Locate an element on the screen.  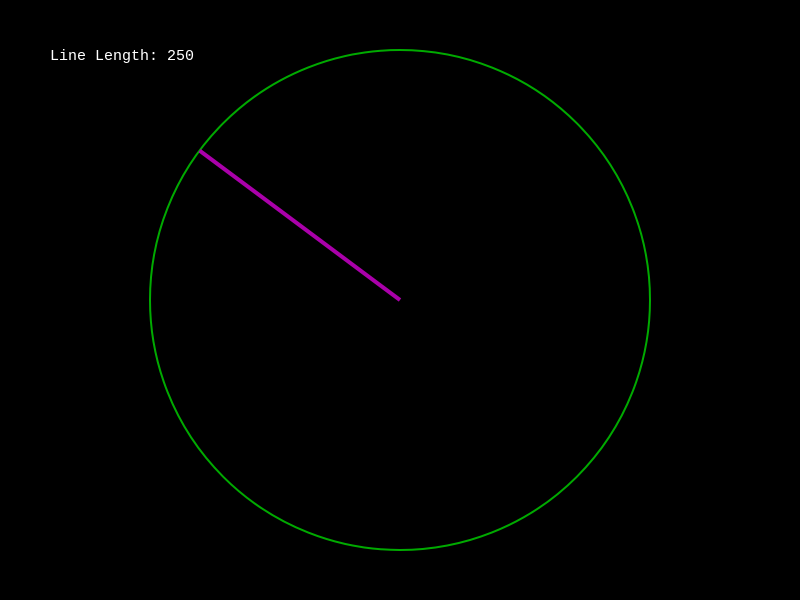
line-length-readout: Line Length: 250 is located at coordinates (122, 57).